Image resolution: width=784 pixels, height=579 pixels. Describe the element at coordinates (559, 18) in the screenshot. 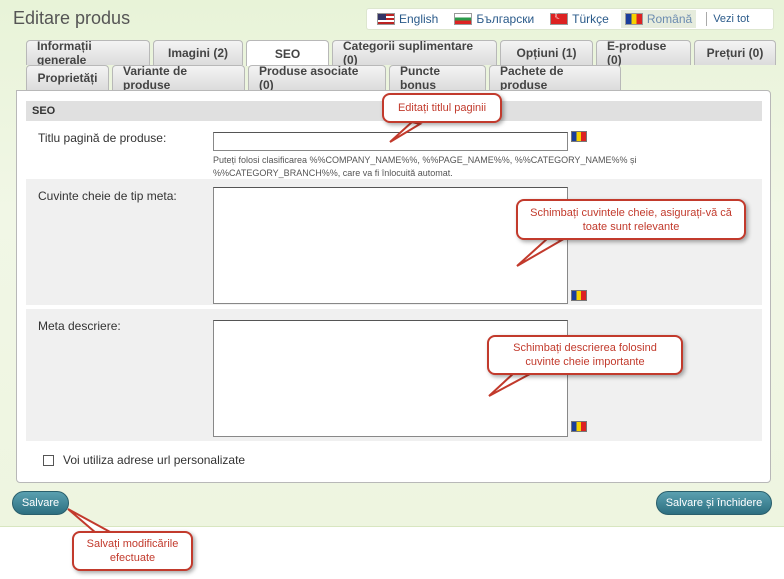

I see `flag-tr-icon` at that location.